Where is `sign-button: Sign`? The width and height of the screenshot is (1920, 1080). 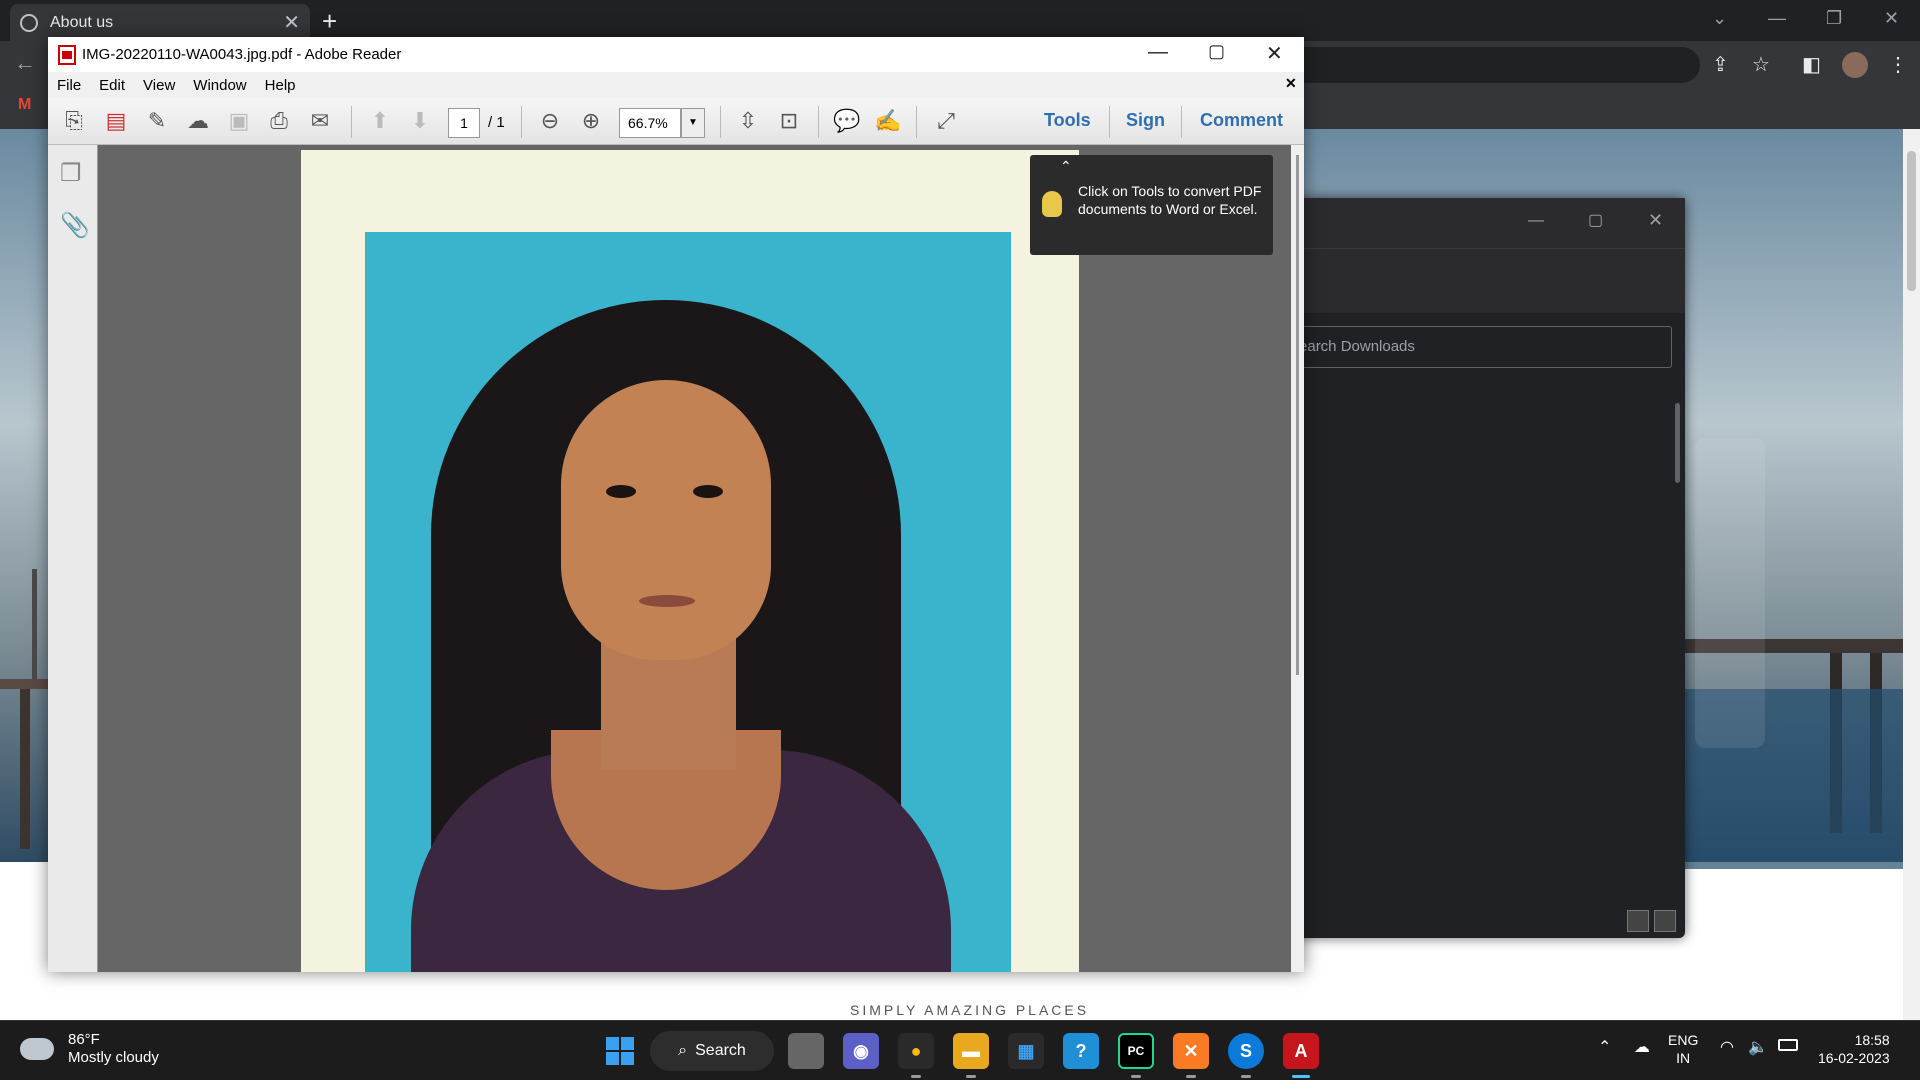 sign-button: Sign is located at coordinates (1145, 120).